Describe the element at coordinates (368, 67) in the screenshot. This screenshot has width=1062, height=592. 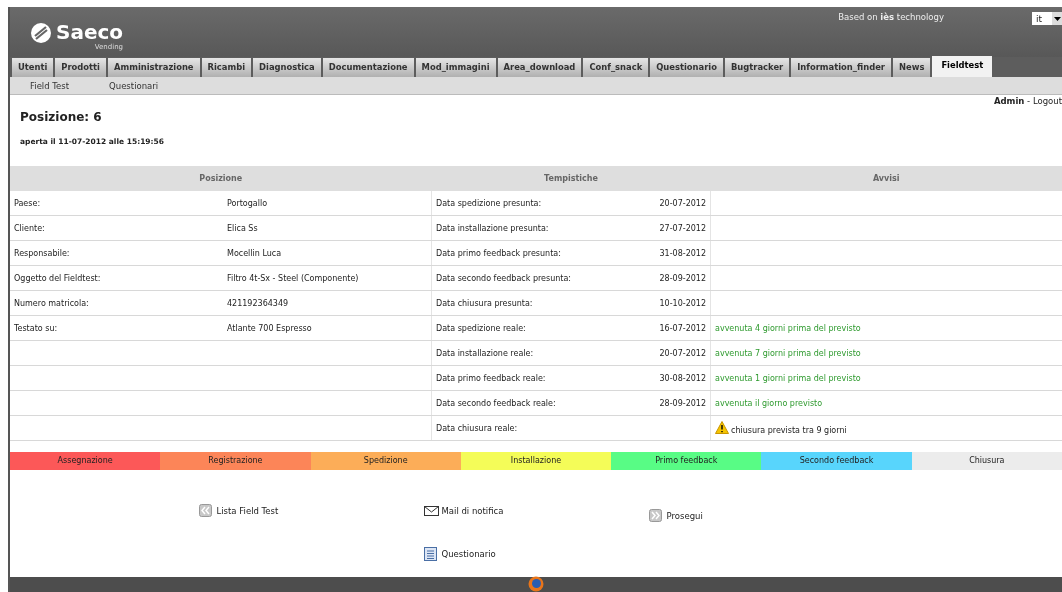
I see `nav-tab: Documentazione` at that location.